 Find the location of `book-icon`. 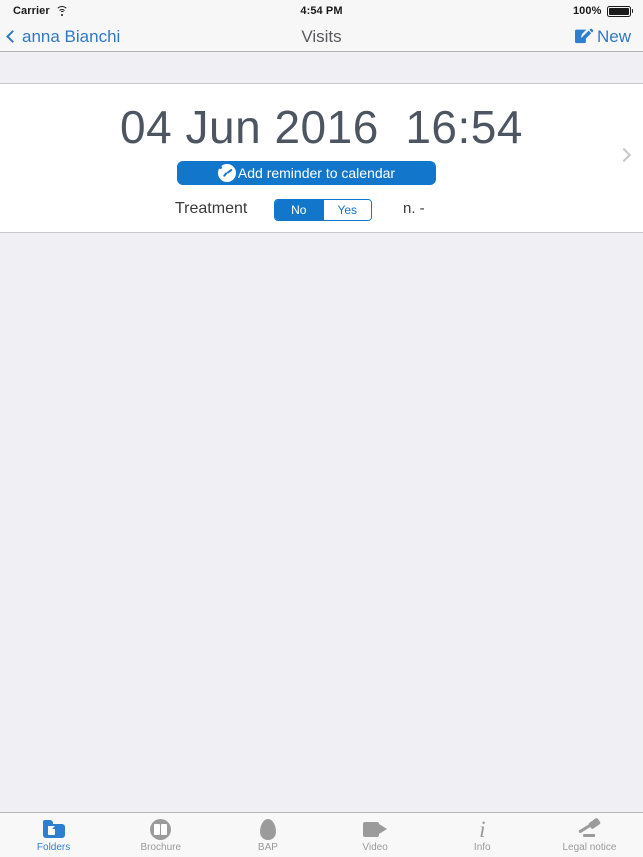

book-icon is located at coordinates (161, 829).